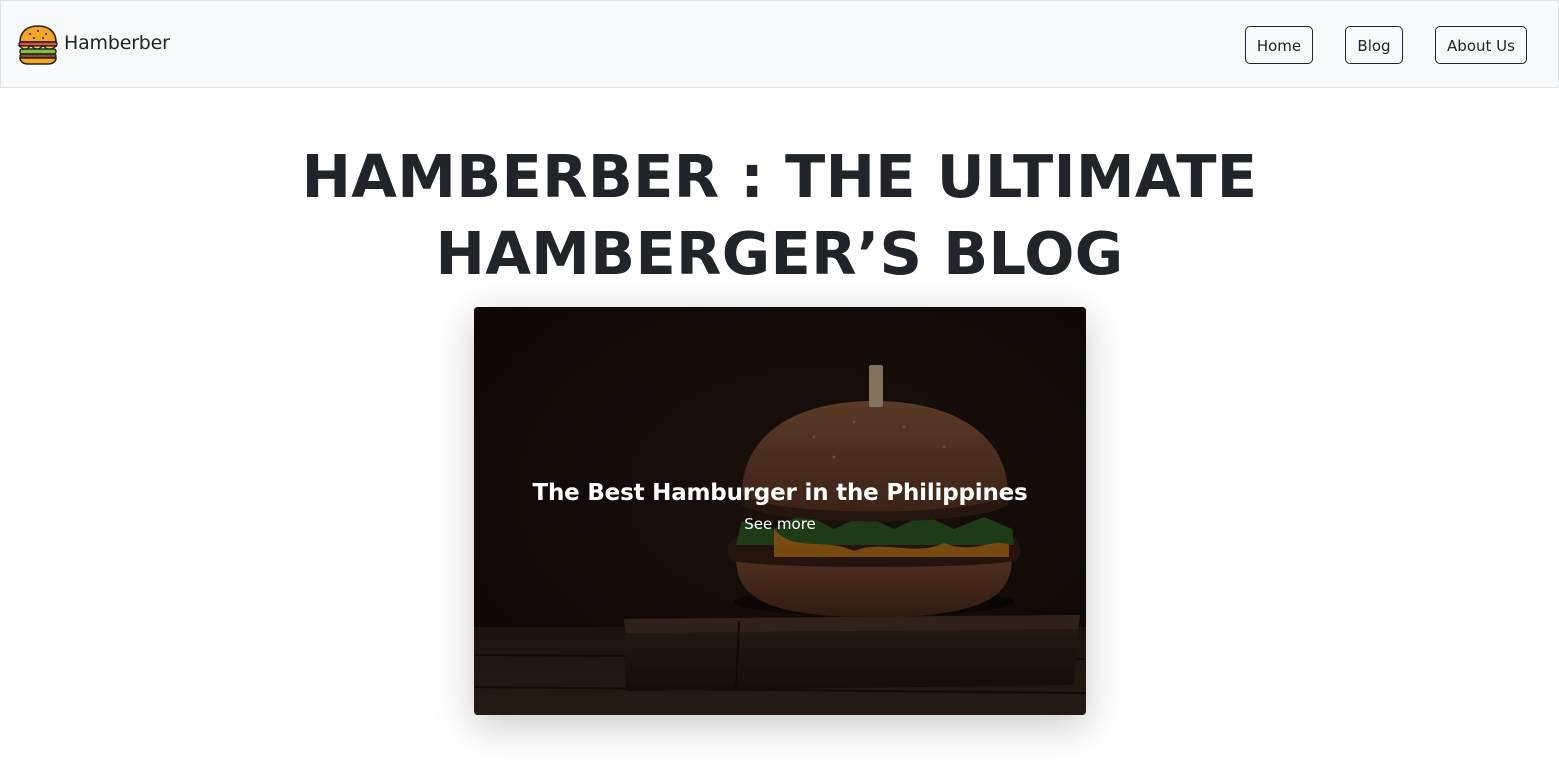 The image size is (1559, 763). Describe the element at coordinates (1374, 45) in the screenshot. I see `nav-blog-button: Blog` at that location.